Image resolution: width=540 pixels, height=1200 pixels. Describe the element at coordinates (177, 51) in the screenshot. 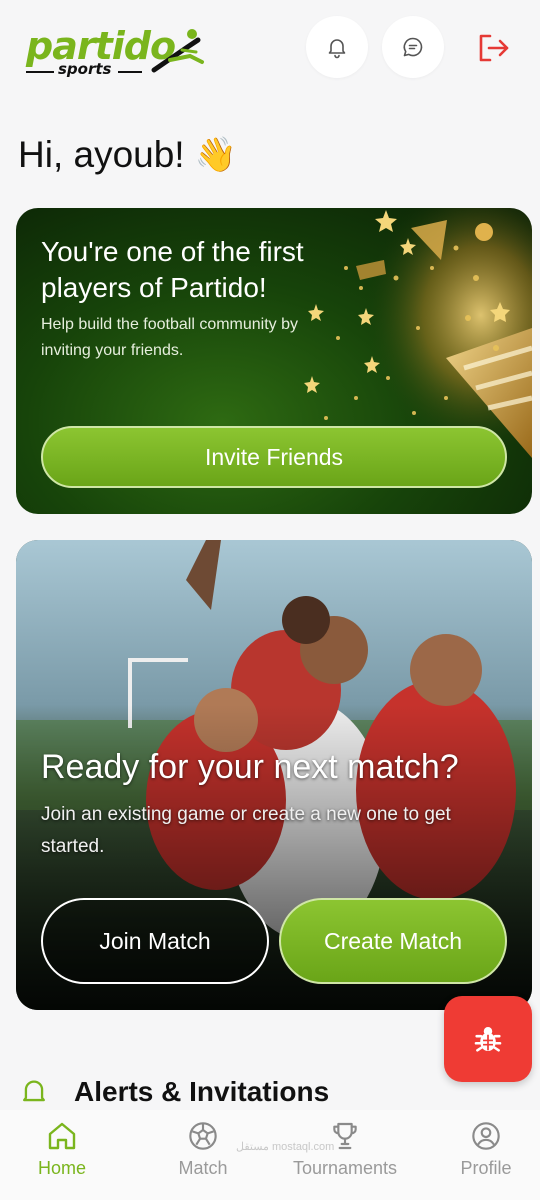

I see `kicker-icon` at that location.